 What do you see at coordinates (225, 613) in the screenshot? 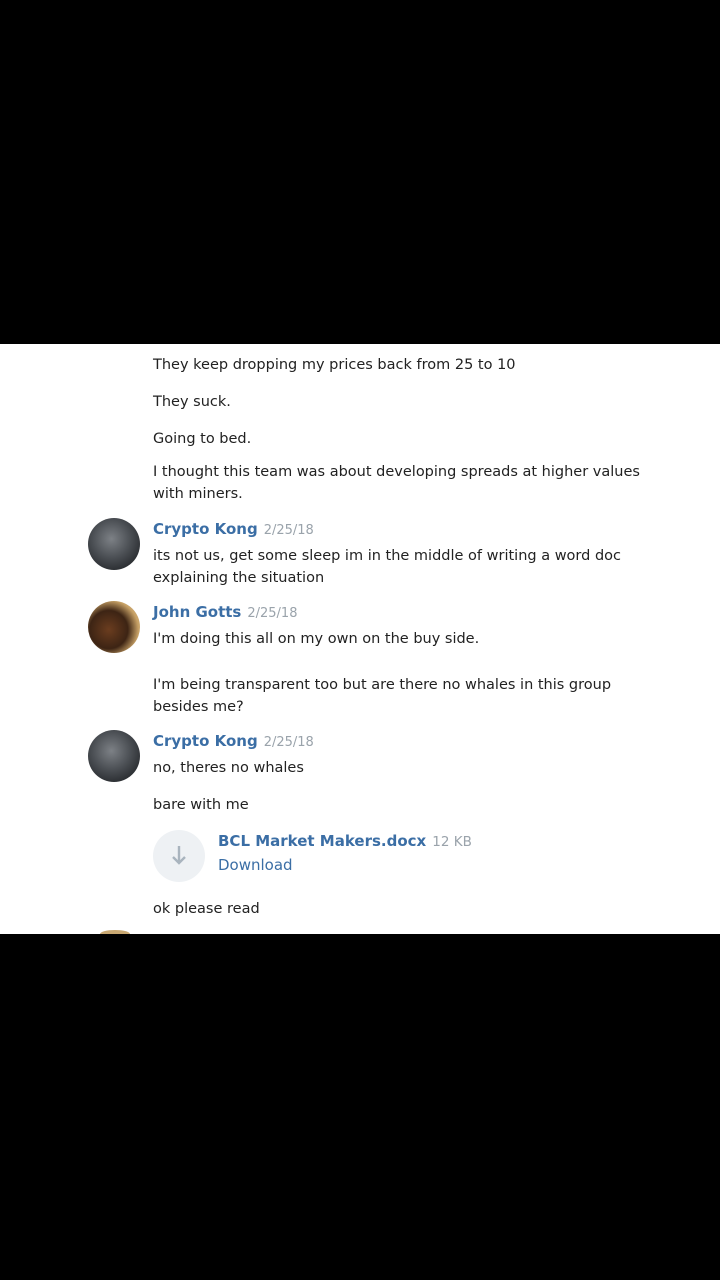
I see `sender-name: John Gotts 2/25/18` at bounding box center [225, 613].